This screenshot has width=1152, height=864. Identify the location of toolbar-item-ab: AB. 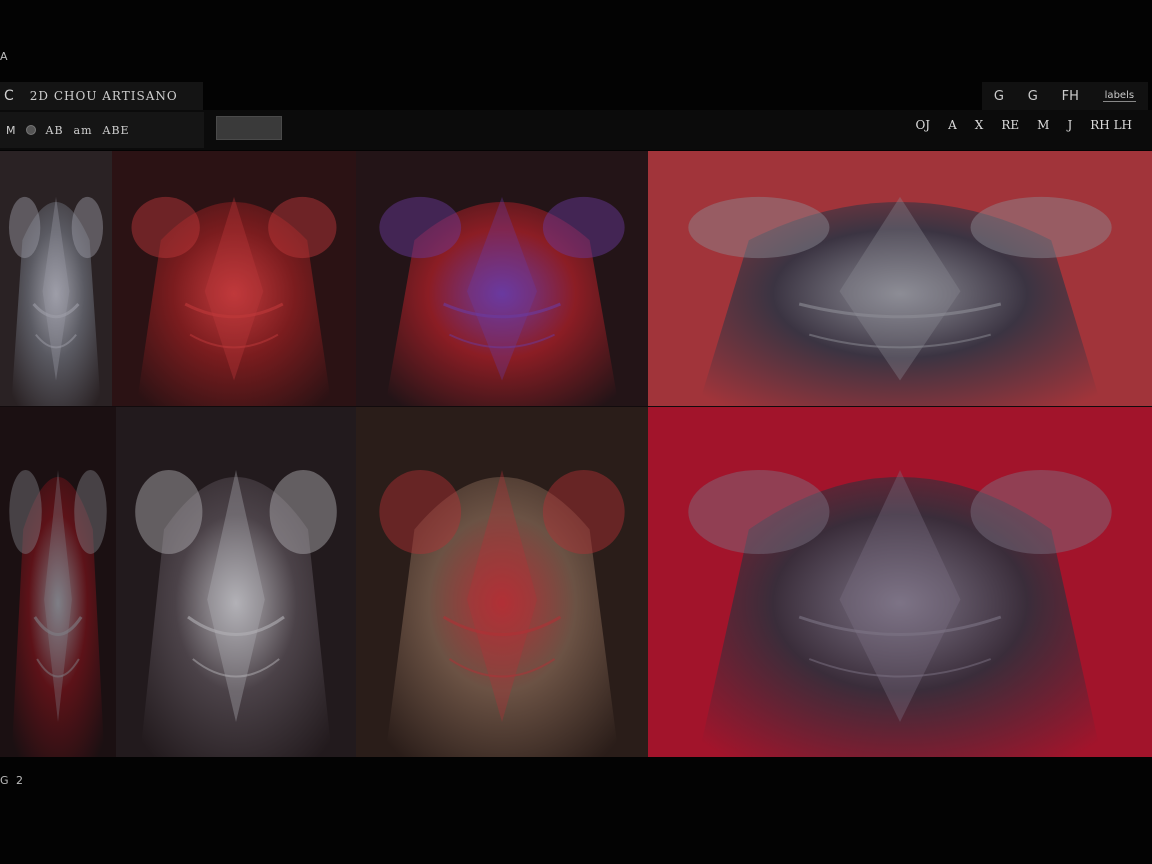
(55, 130).